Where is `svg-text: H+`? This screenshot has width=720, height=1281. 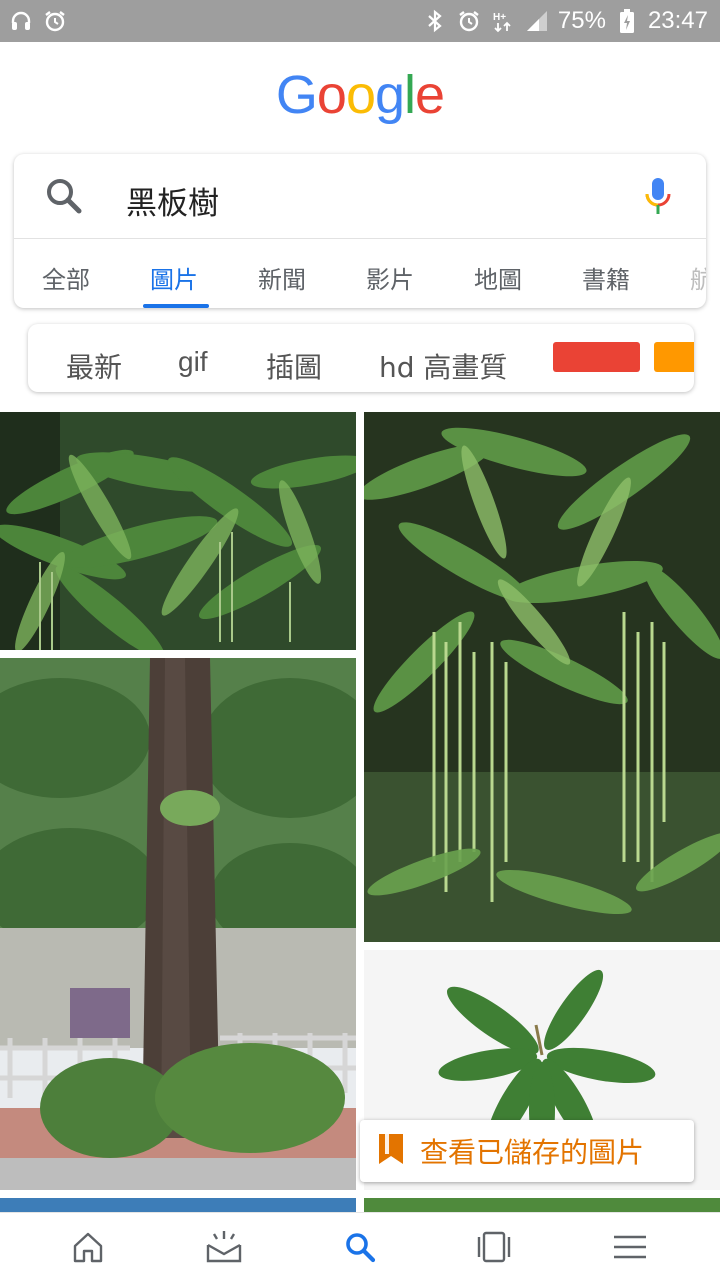
svg-text: H+ is located at coordinates (499, 17).